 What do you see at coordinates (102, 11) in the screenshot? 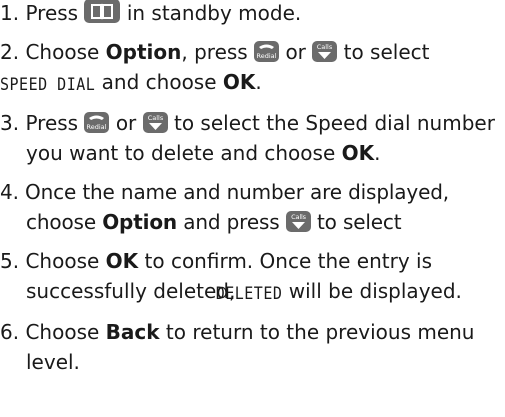
I see `phonebook-key-icon` at bounding box center [102, 11].